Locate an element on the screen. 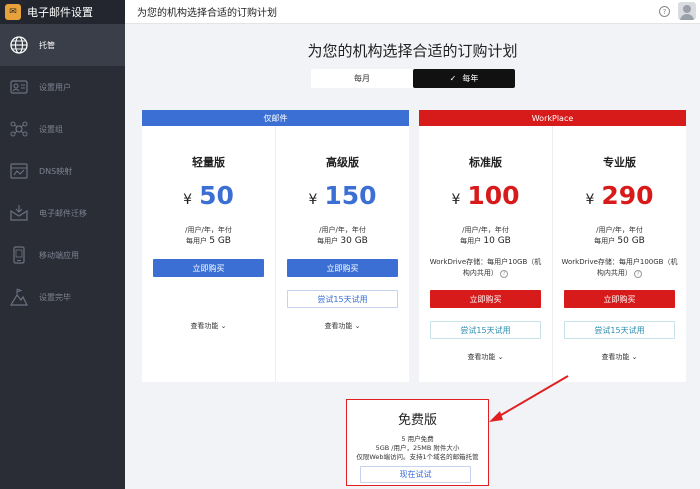 The image size is (700, 489). sidebar-header: ✉ 电子邮件设置 is located at coordinates (62, 12).